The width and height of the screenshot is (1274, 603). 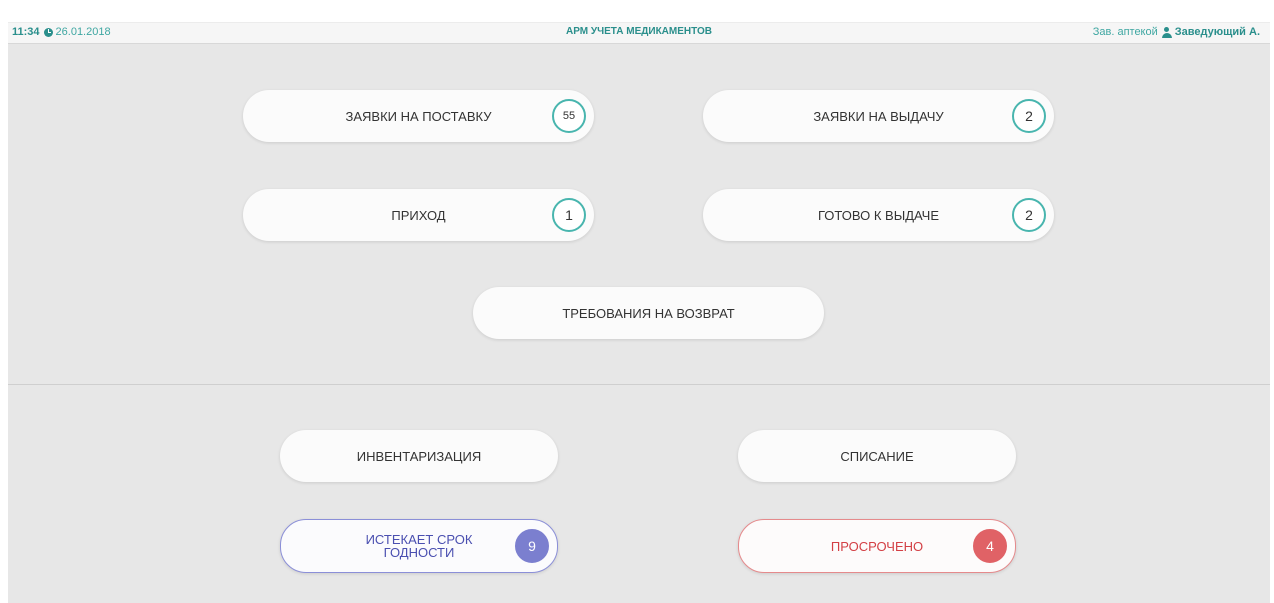 I want to click on app-title: АРМ УЧЕТА МЕДИКАМЕНТОВ, so click(x=639, y=31).